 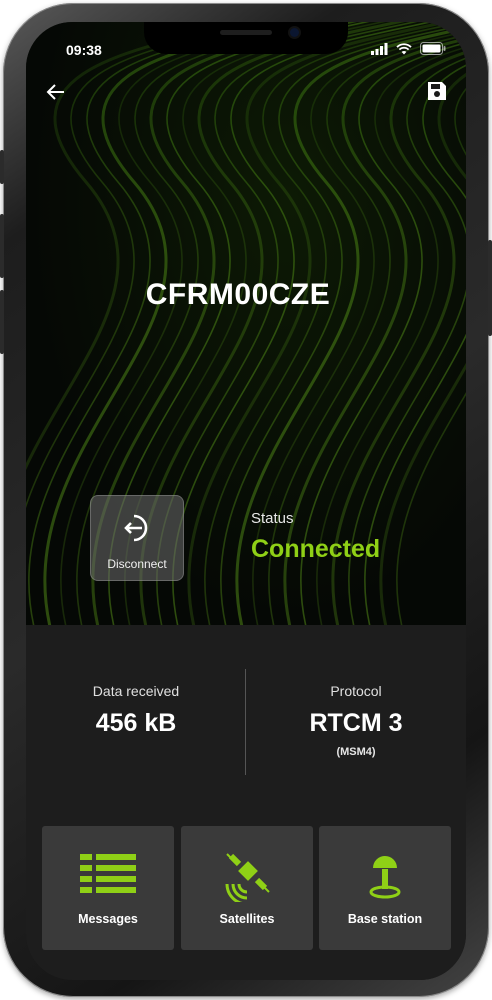 I want to click on protocol-label: Protocol, so click(x=356, y=691).